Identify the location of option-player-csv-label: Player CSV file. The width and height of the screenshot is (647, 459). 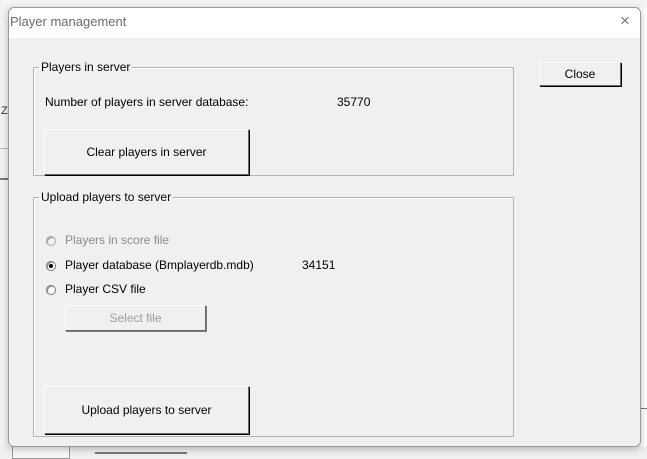
(105, 289).